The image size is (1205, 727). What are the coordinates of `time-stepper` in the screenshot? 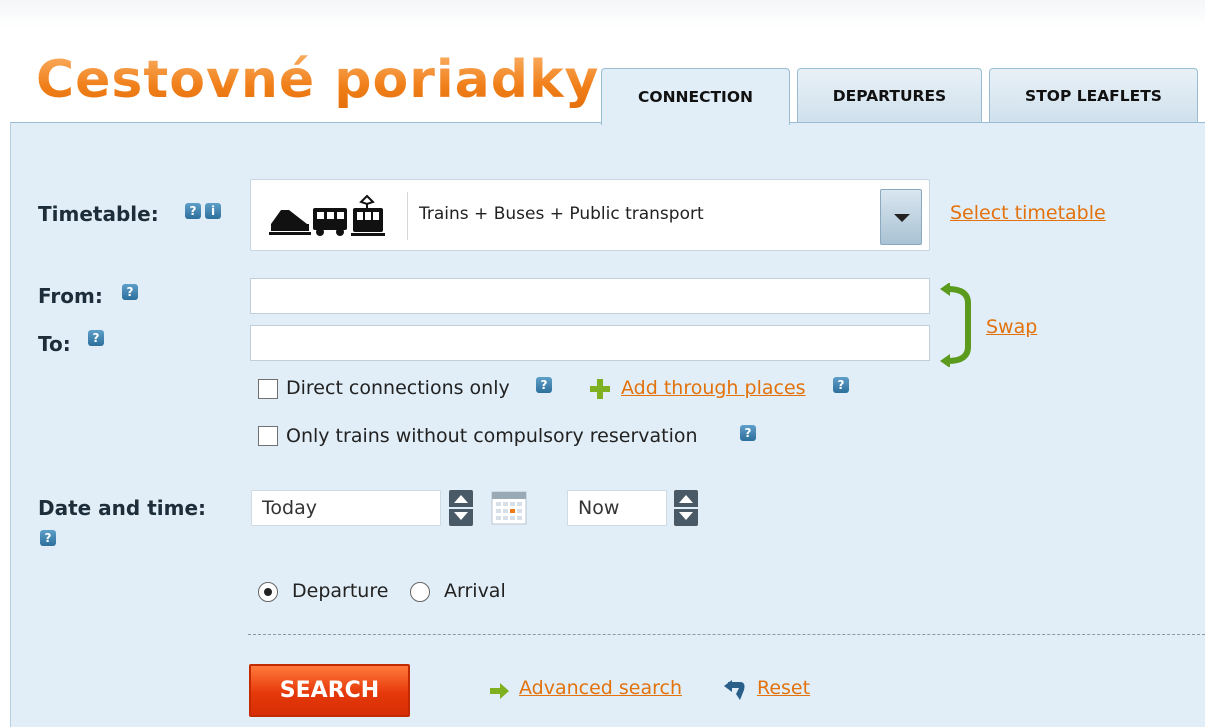 It's located at (686, 508).